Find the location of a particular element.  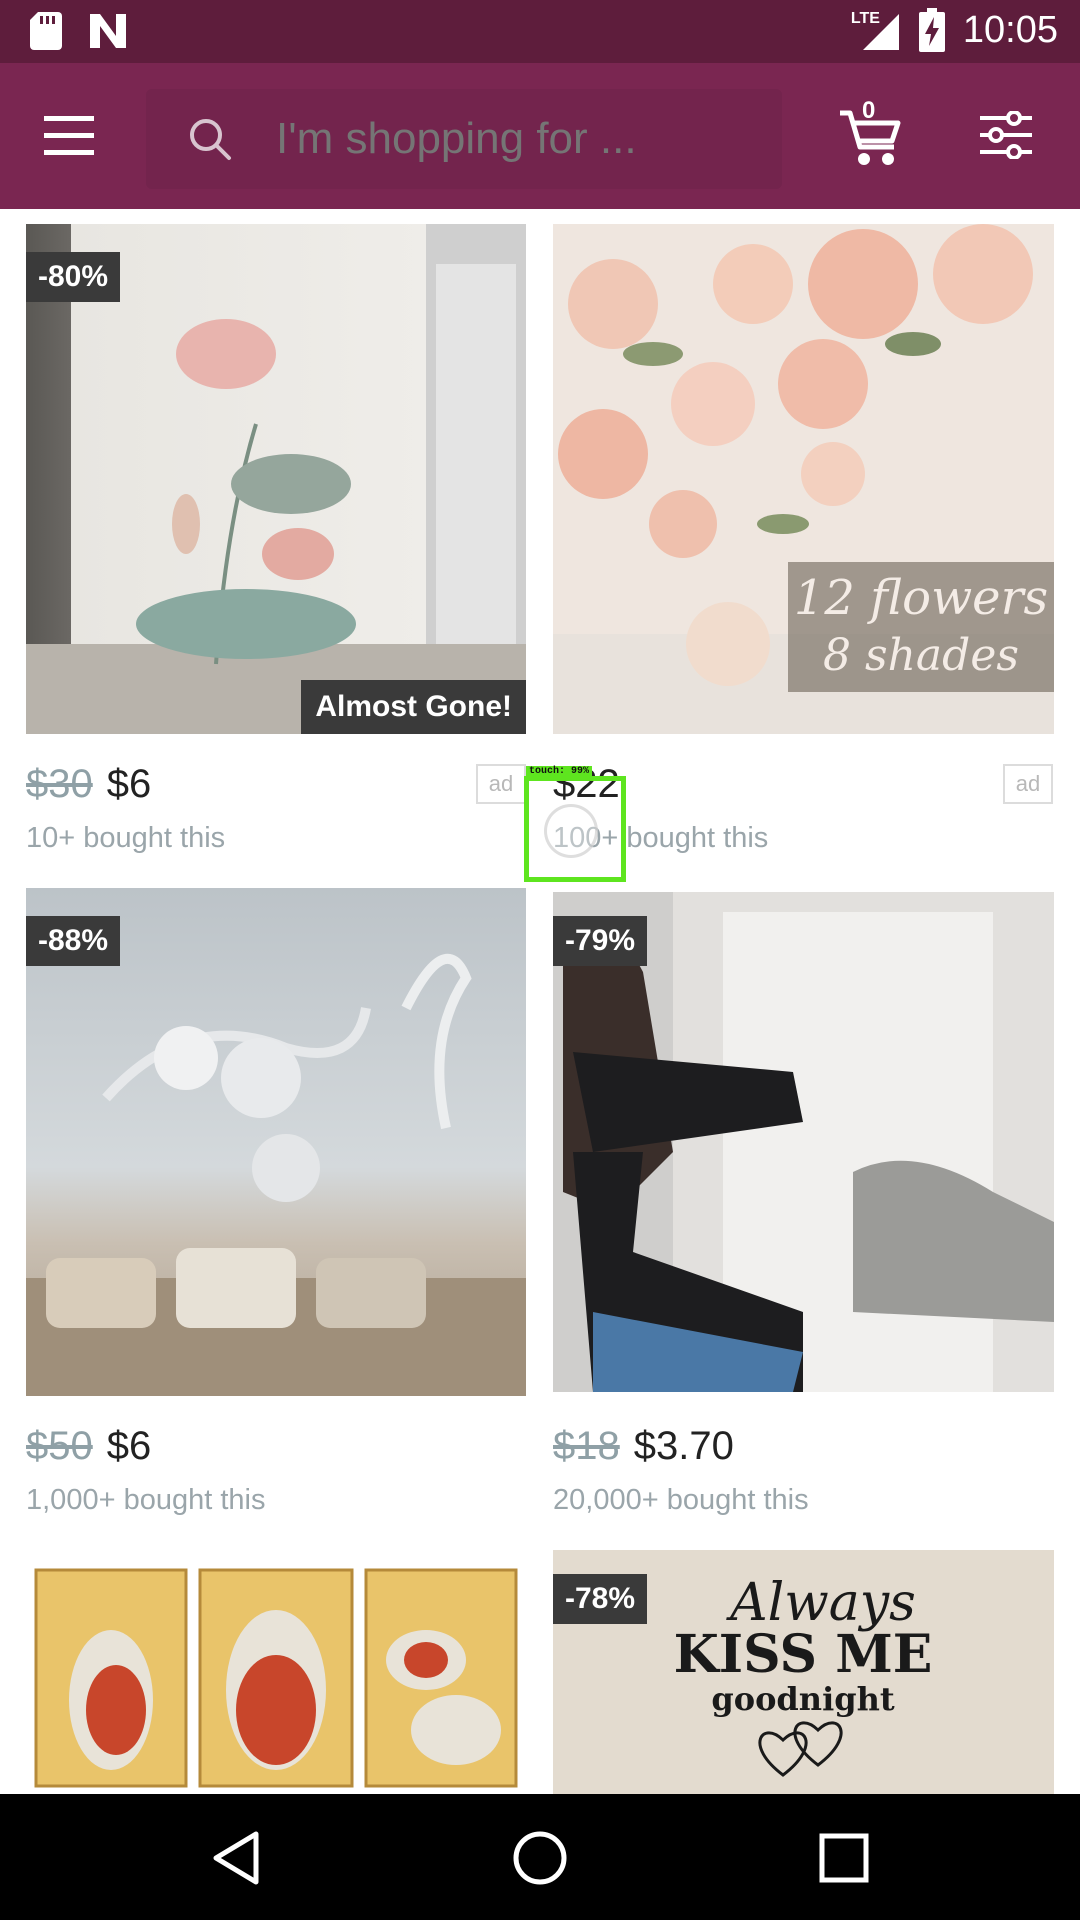

filter-icon is located at coordinates (1006, 135).